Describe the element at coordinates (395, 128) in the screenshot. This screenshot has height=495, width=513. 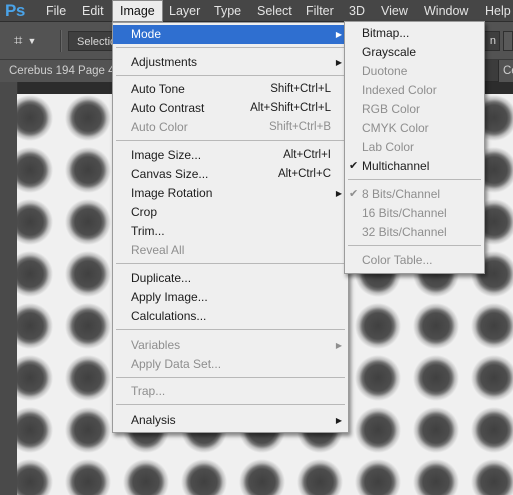
I see `submenu-item-cmyk-color: CMYK Color` at that location.